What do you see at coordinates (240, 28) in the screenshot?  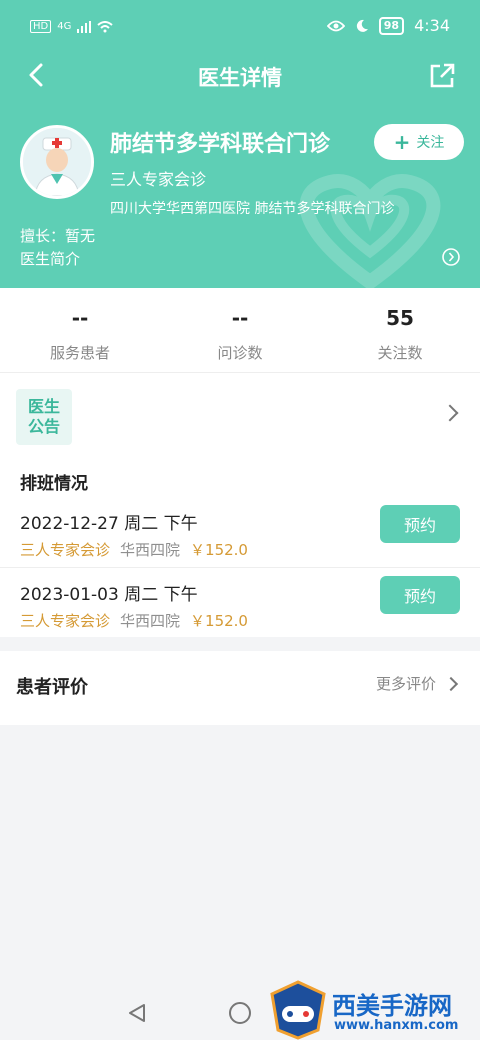 I see `status-bar: HD 4G 98 4:34` at bounding box center [240, 28].